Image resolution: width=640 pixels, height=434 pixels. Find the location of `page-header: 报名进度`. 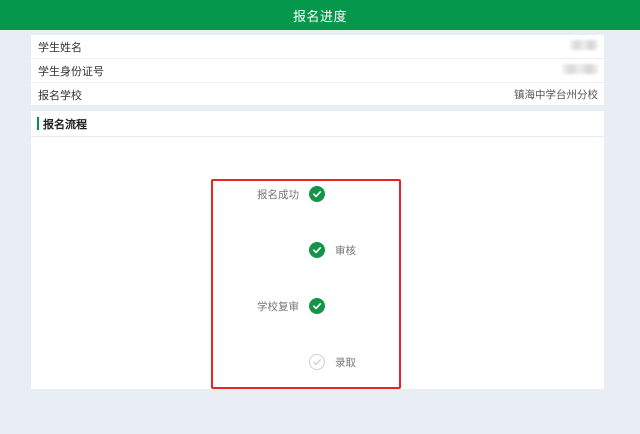

page-header: 报名进度 is located at coordinates (320, 15).